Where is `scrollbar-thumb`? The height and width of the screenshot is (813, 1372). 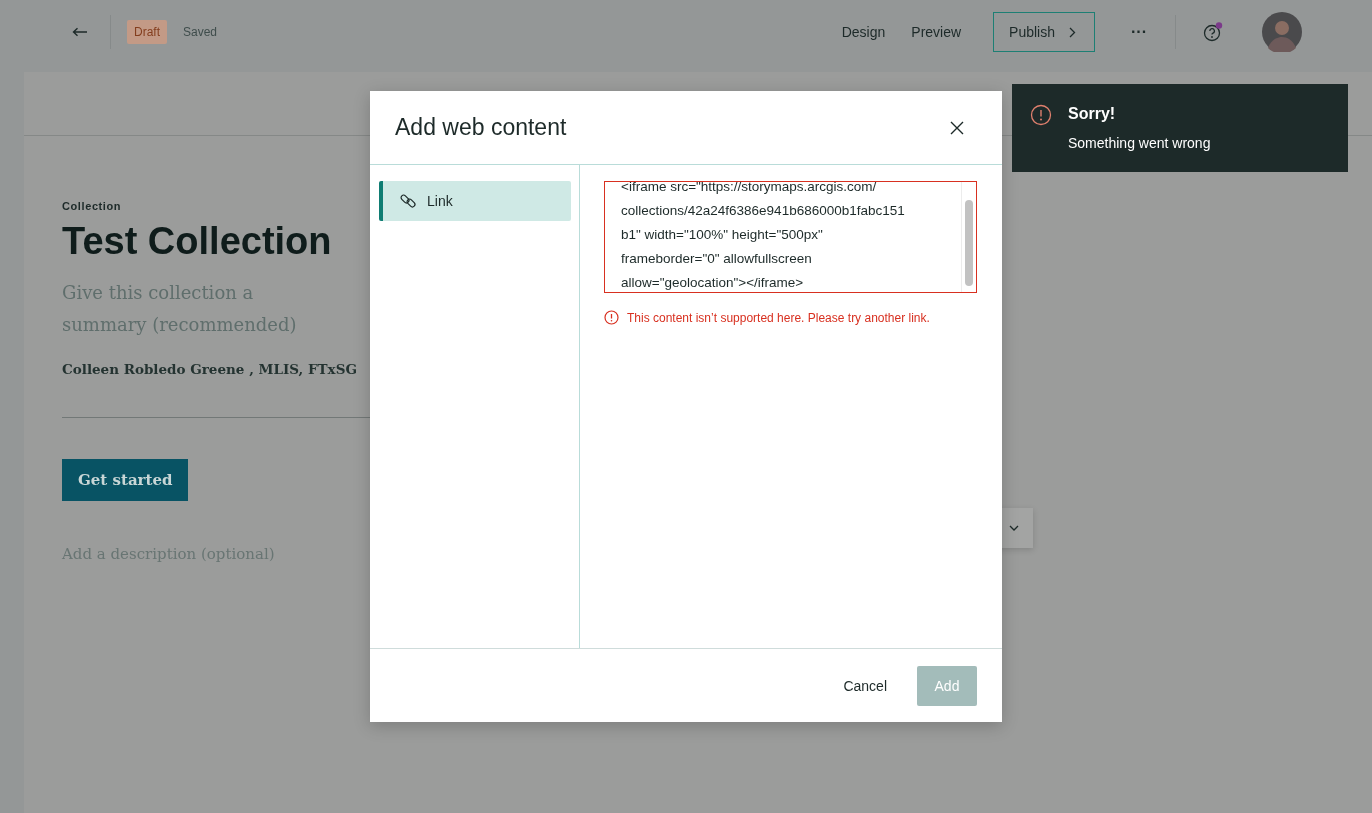 scrollbar-thumb is located at coordinates (969, 243).